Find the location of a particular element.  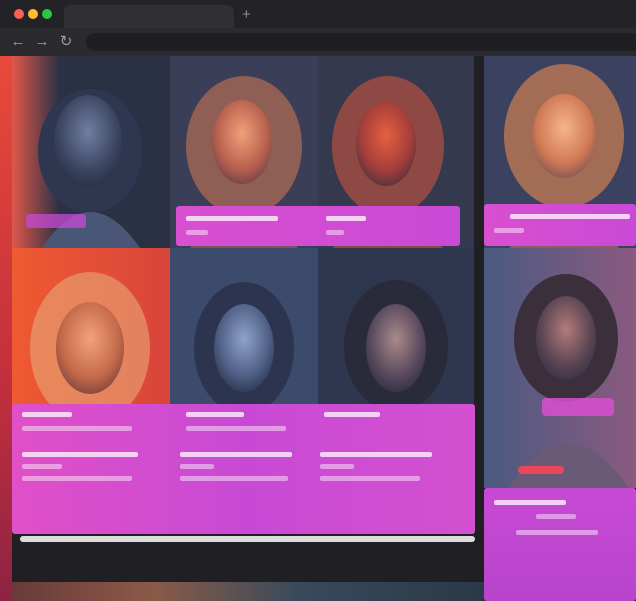

horizontal-scrollbar is located at coordinates (247, 539).